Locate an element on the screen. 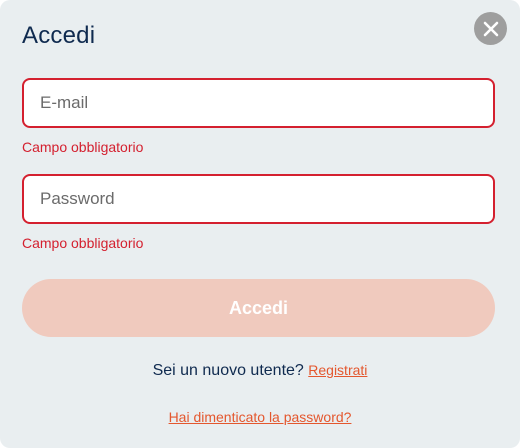  login-submit-button: Accedi is located at coordinates (258, 308).